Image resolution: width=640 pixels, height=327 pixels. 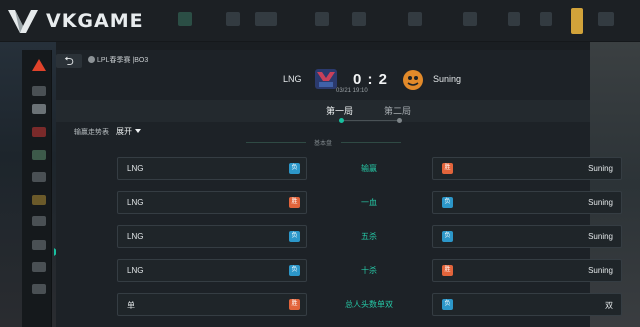 I want to click on vk-logo-icon, so click(x=23, y=21).